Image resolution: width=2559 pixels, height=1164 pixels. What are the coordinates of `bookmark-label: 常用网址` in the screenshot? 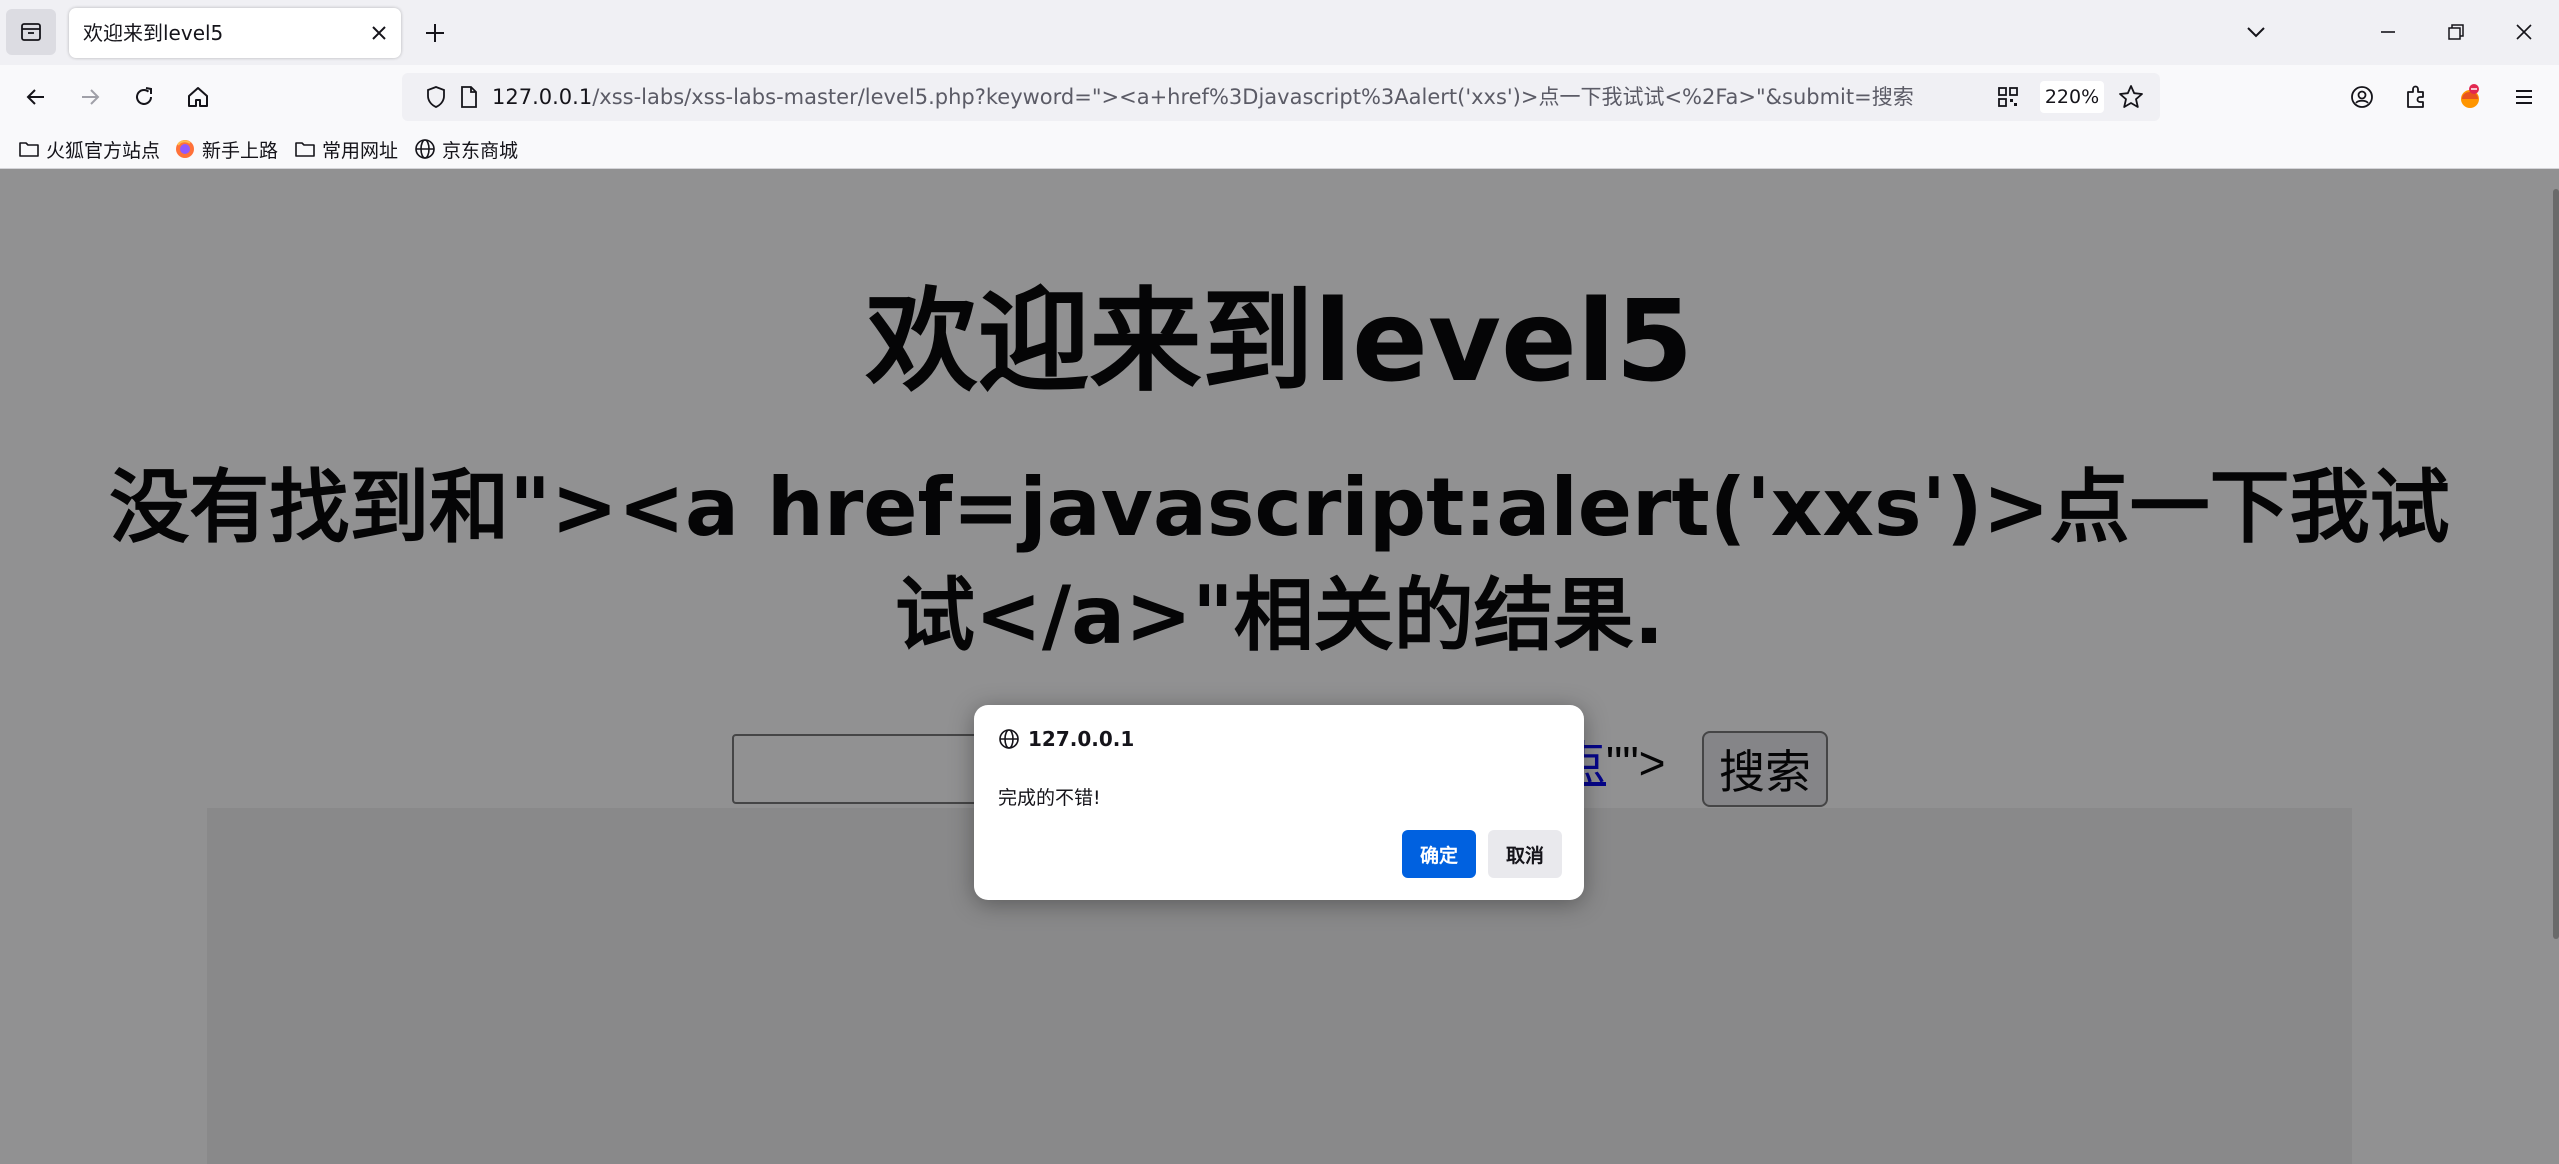 It's located at (360, 150).